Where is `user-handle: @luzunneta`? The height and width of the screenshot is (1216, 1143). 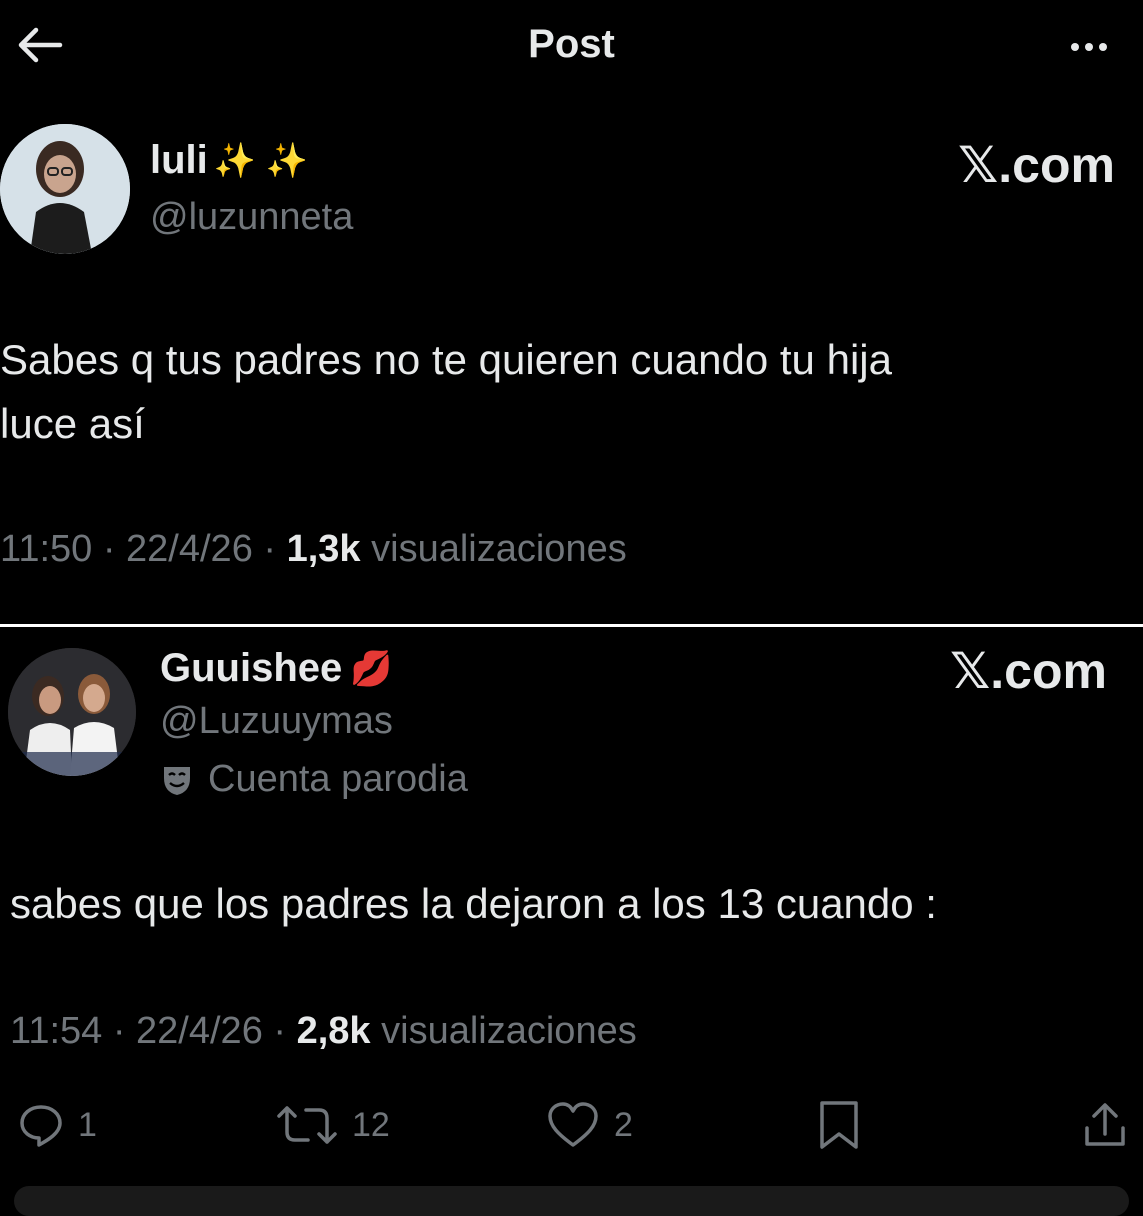 user-handle: @luzunneta is located at coordinates (251, 217).